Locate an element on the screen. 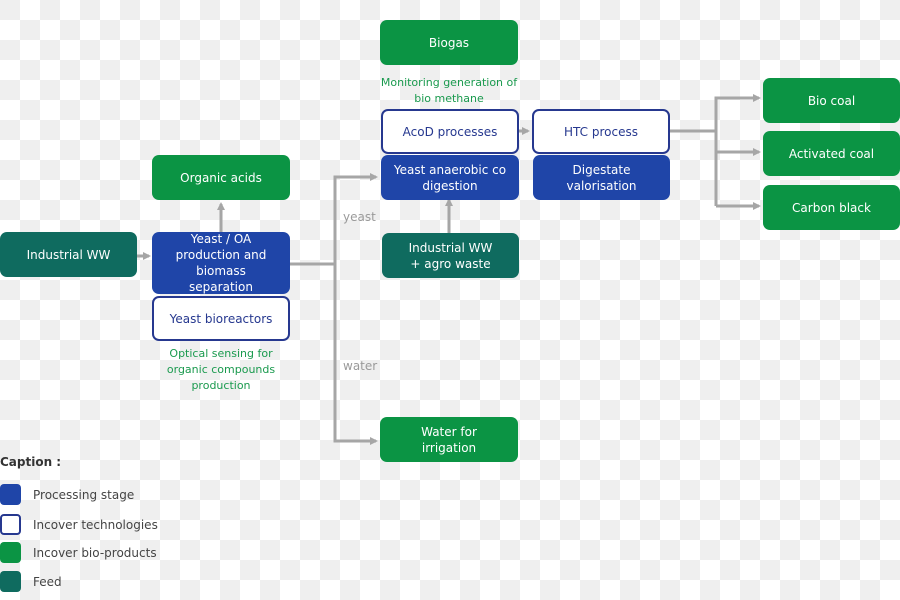  legend-item-feed: Feed is located at coordinates (31, 581).